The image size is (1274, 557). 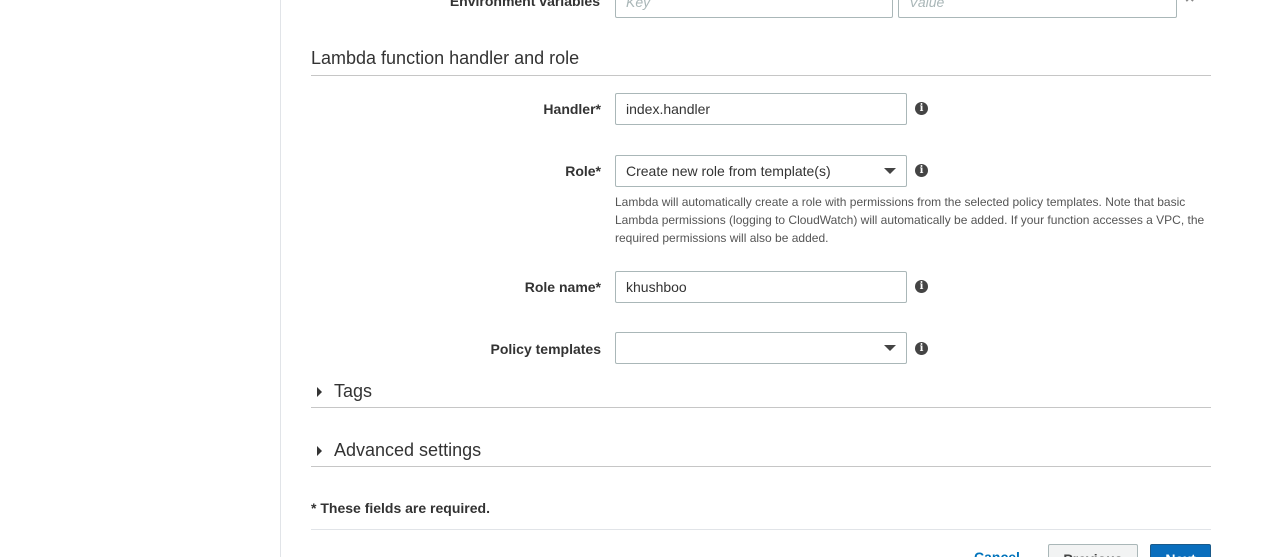 What do you see at coordinates (754, 9) in the screenshot?
I see `env-key-input: Key` at bounding box center [754, 9].